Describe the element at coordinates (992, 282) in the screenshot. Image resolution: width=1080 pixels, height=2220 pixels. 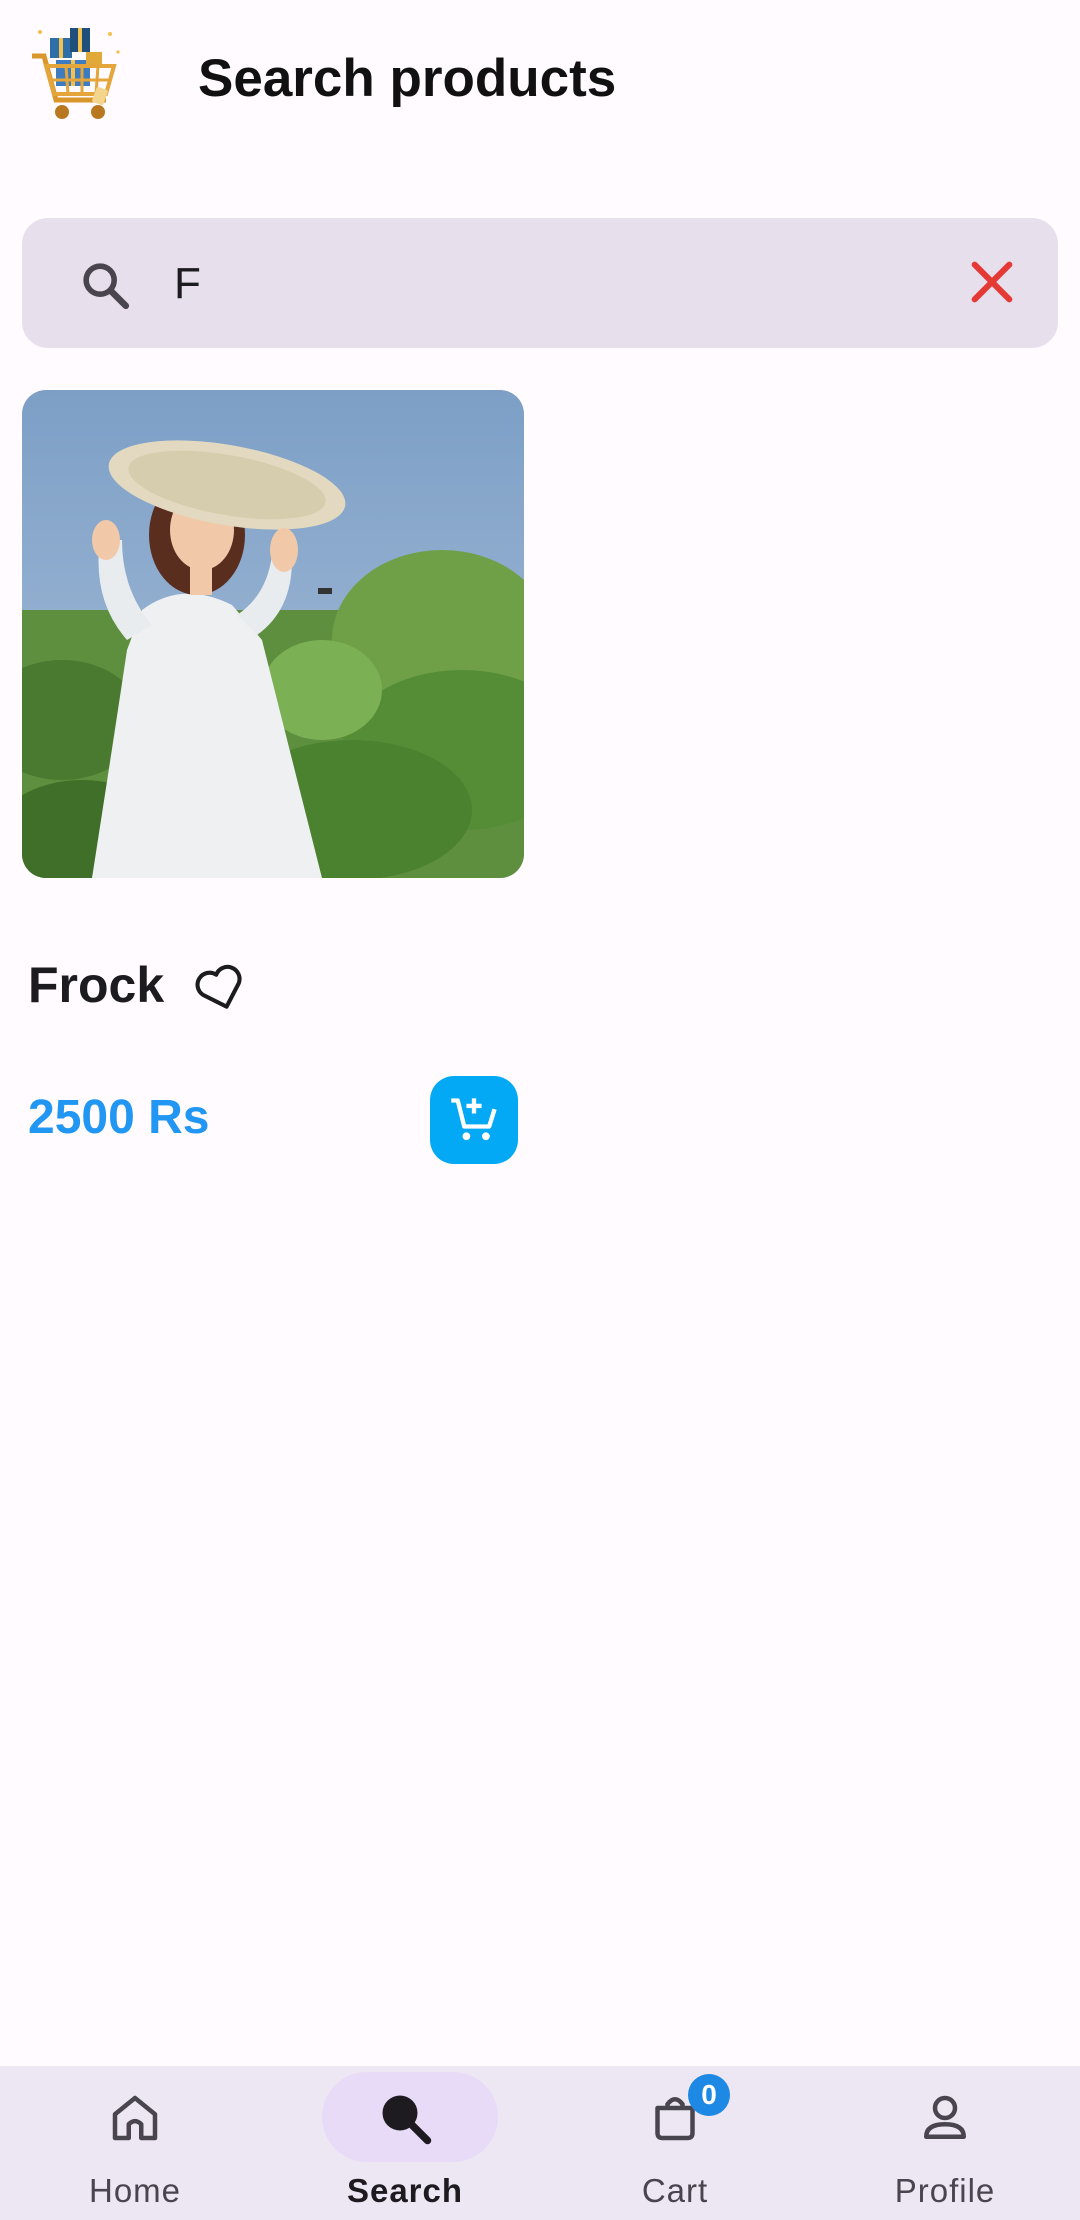
I see `clear-search-icon` at that location.